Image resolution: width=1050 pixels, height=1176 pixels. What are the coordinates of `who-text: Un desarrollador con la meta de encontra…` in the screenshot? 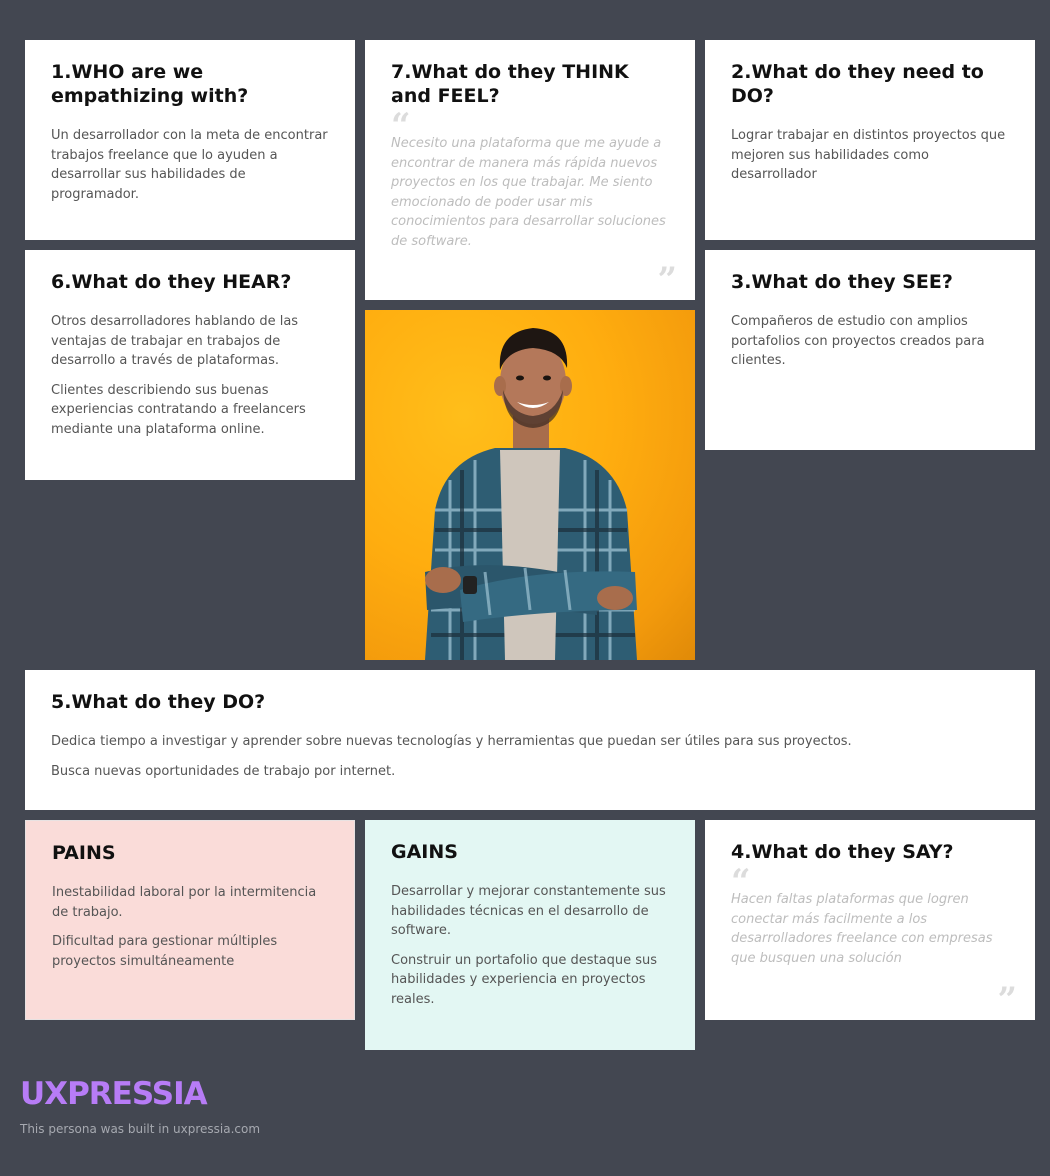 It's located at (189, 165).